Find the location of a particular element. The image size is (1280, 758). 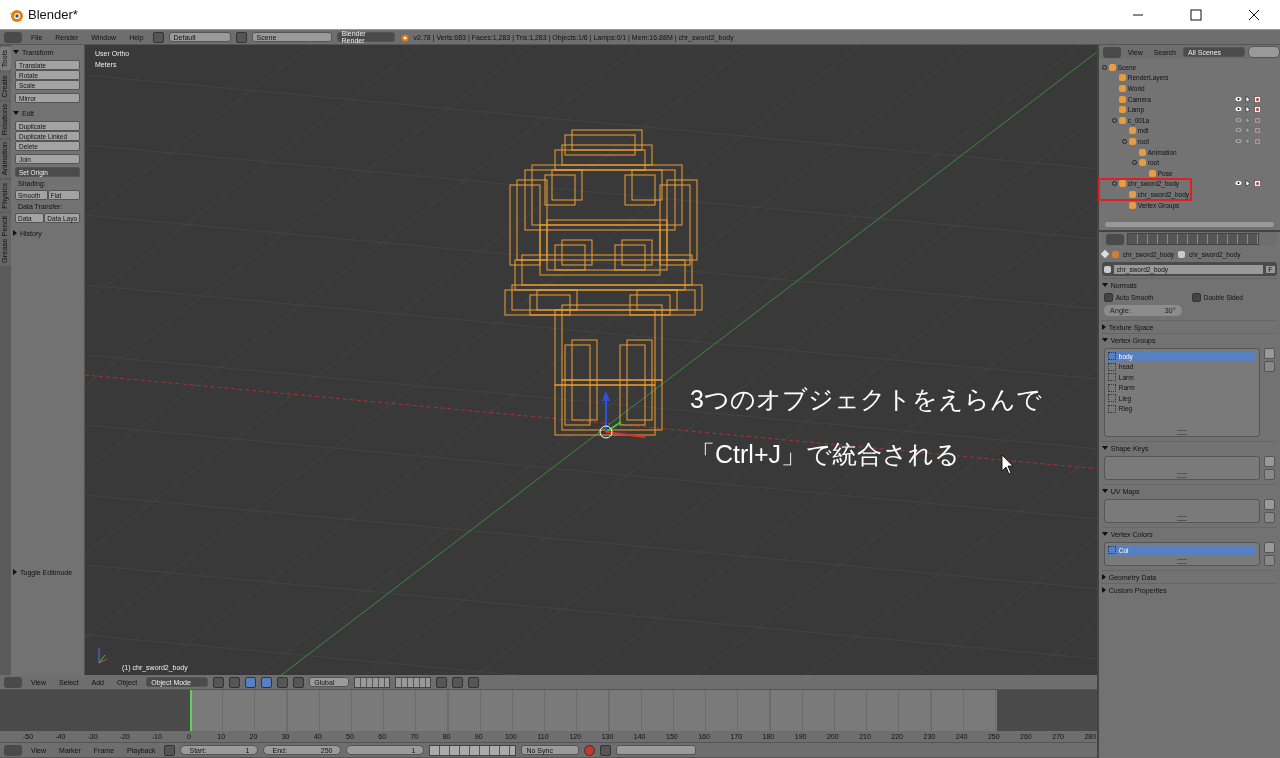

axis-icon is located at coordinates (103, 655).